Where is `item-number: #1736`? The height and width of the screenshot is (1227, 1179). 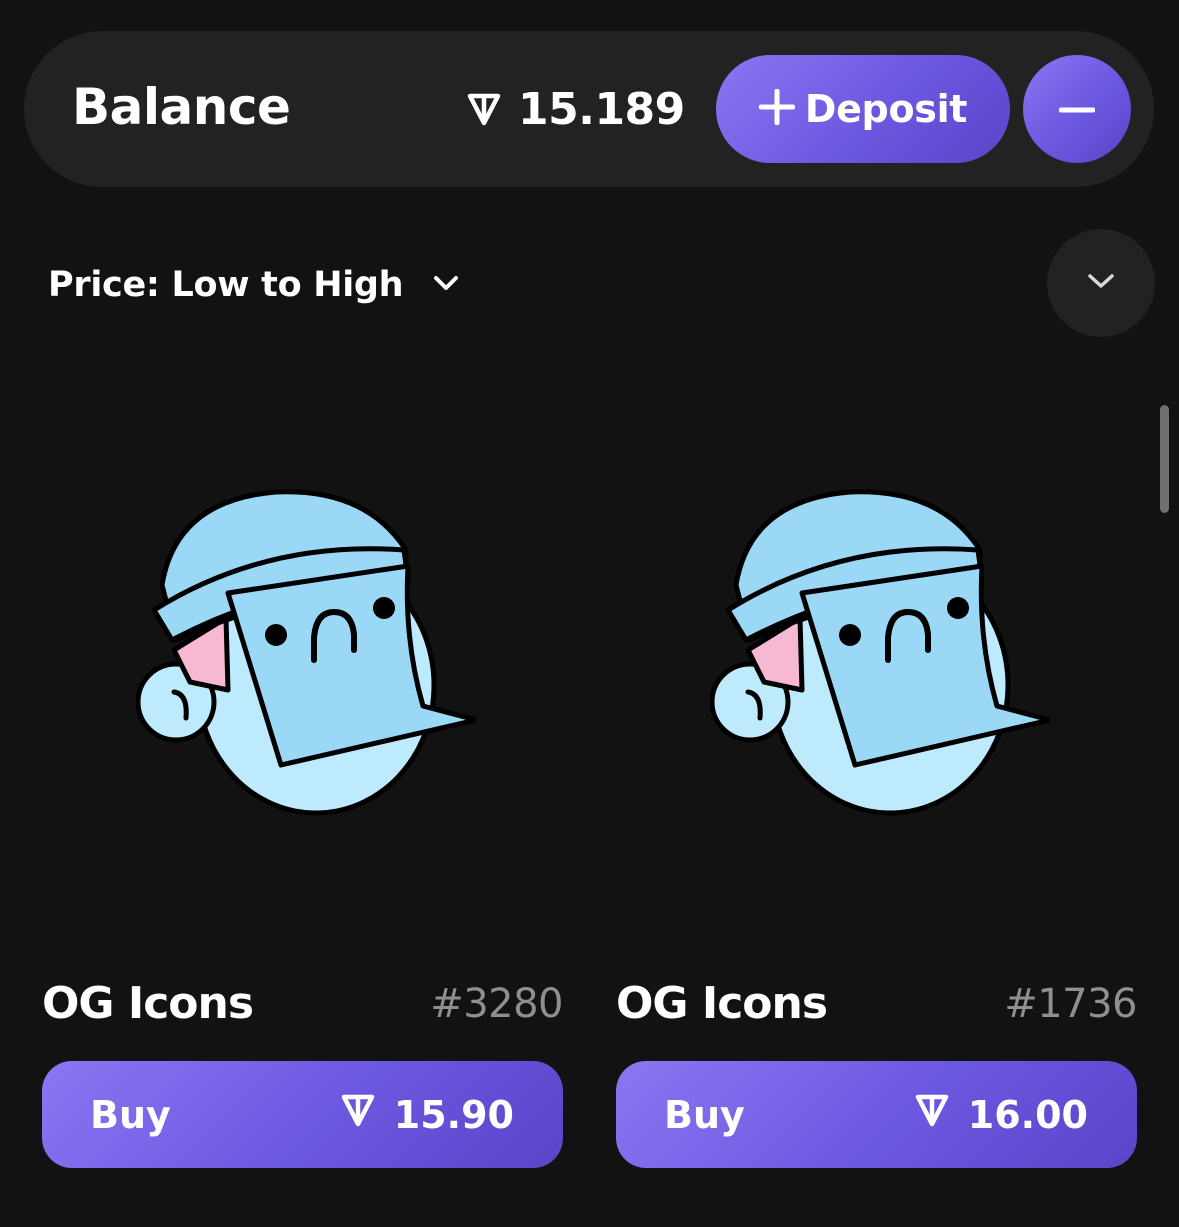 item-number: #1736 is located at coordinates (1070, 1004).